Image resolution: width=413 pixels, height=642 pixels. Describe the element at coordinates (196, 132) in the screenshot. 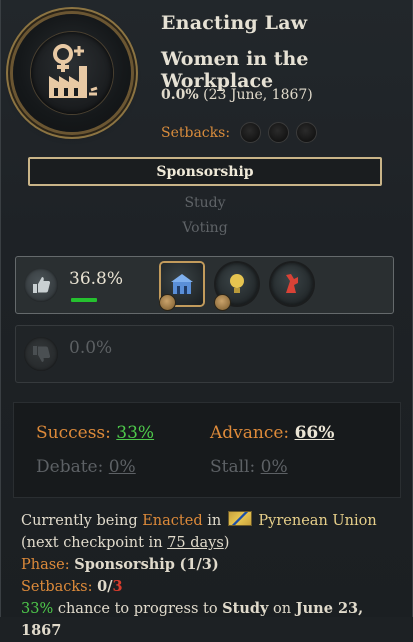

I see `setbacks-label: Setbacks:` at that location.